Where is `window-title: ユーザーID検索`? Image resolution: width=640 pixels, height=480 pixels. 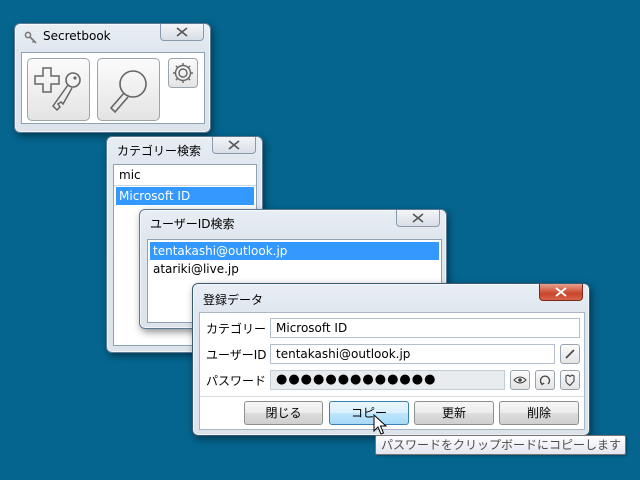 window-title: ユーザーID検索 is located at coordinates (192, 224).